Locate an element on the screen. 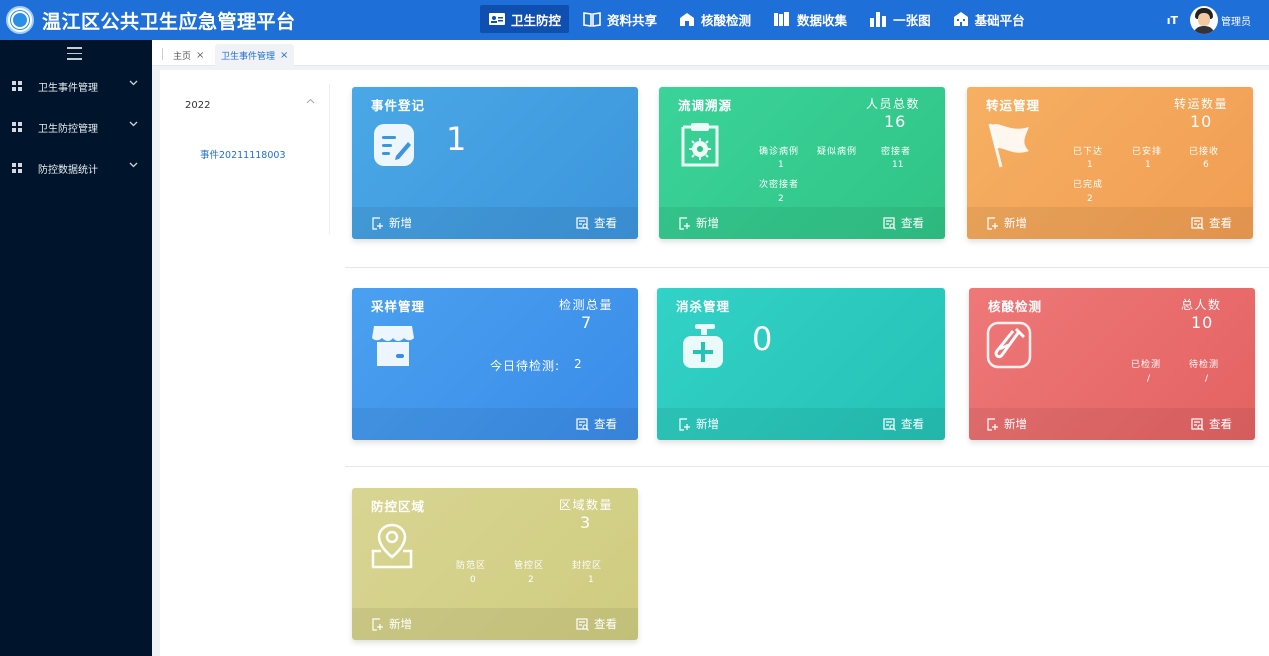  confirmed-label: 确诊病例 is located at coordinates (779, 152).